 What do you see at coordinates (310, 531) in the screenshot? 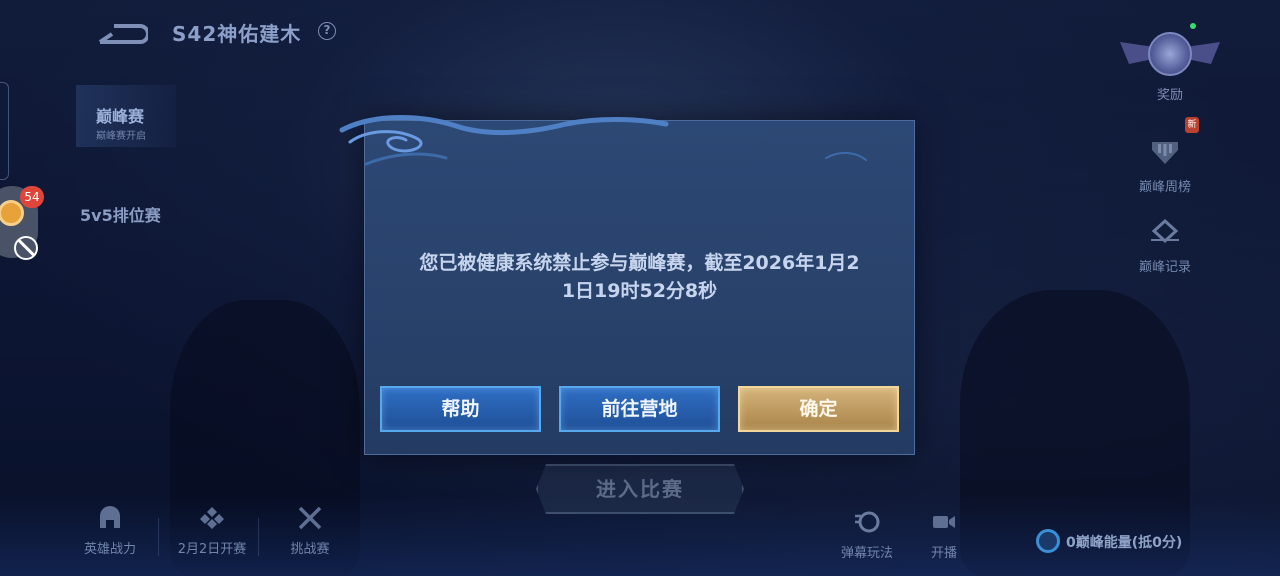
I see `challenge-button: 挑战赛` at bounding box center [310, 531].